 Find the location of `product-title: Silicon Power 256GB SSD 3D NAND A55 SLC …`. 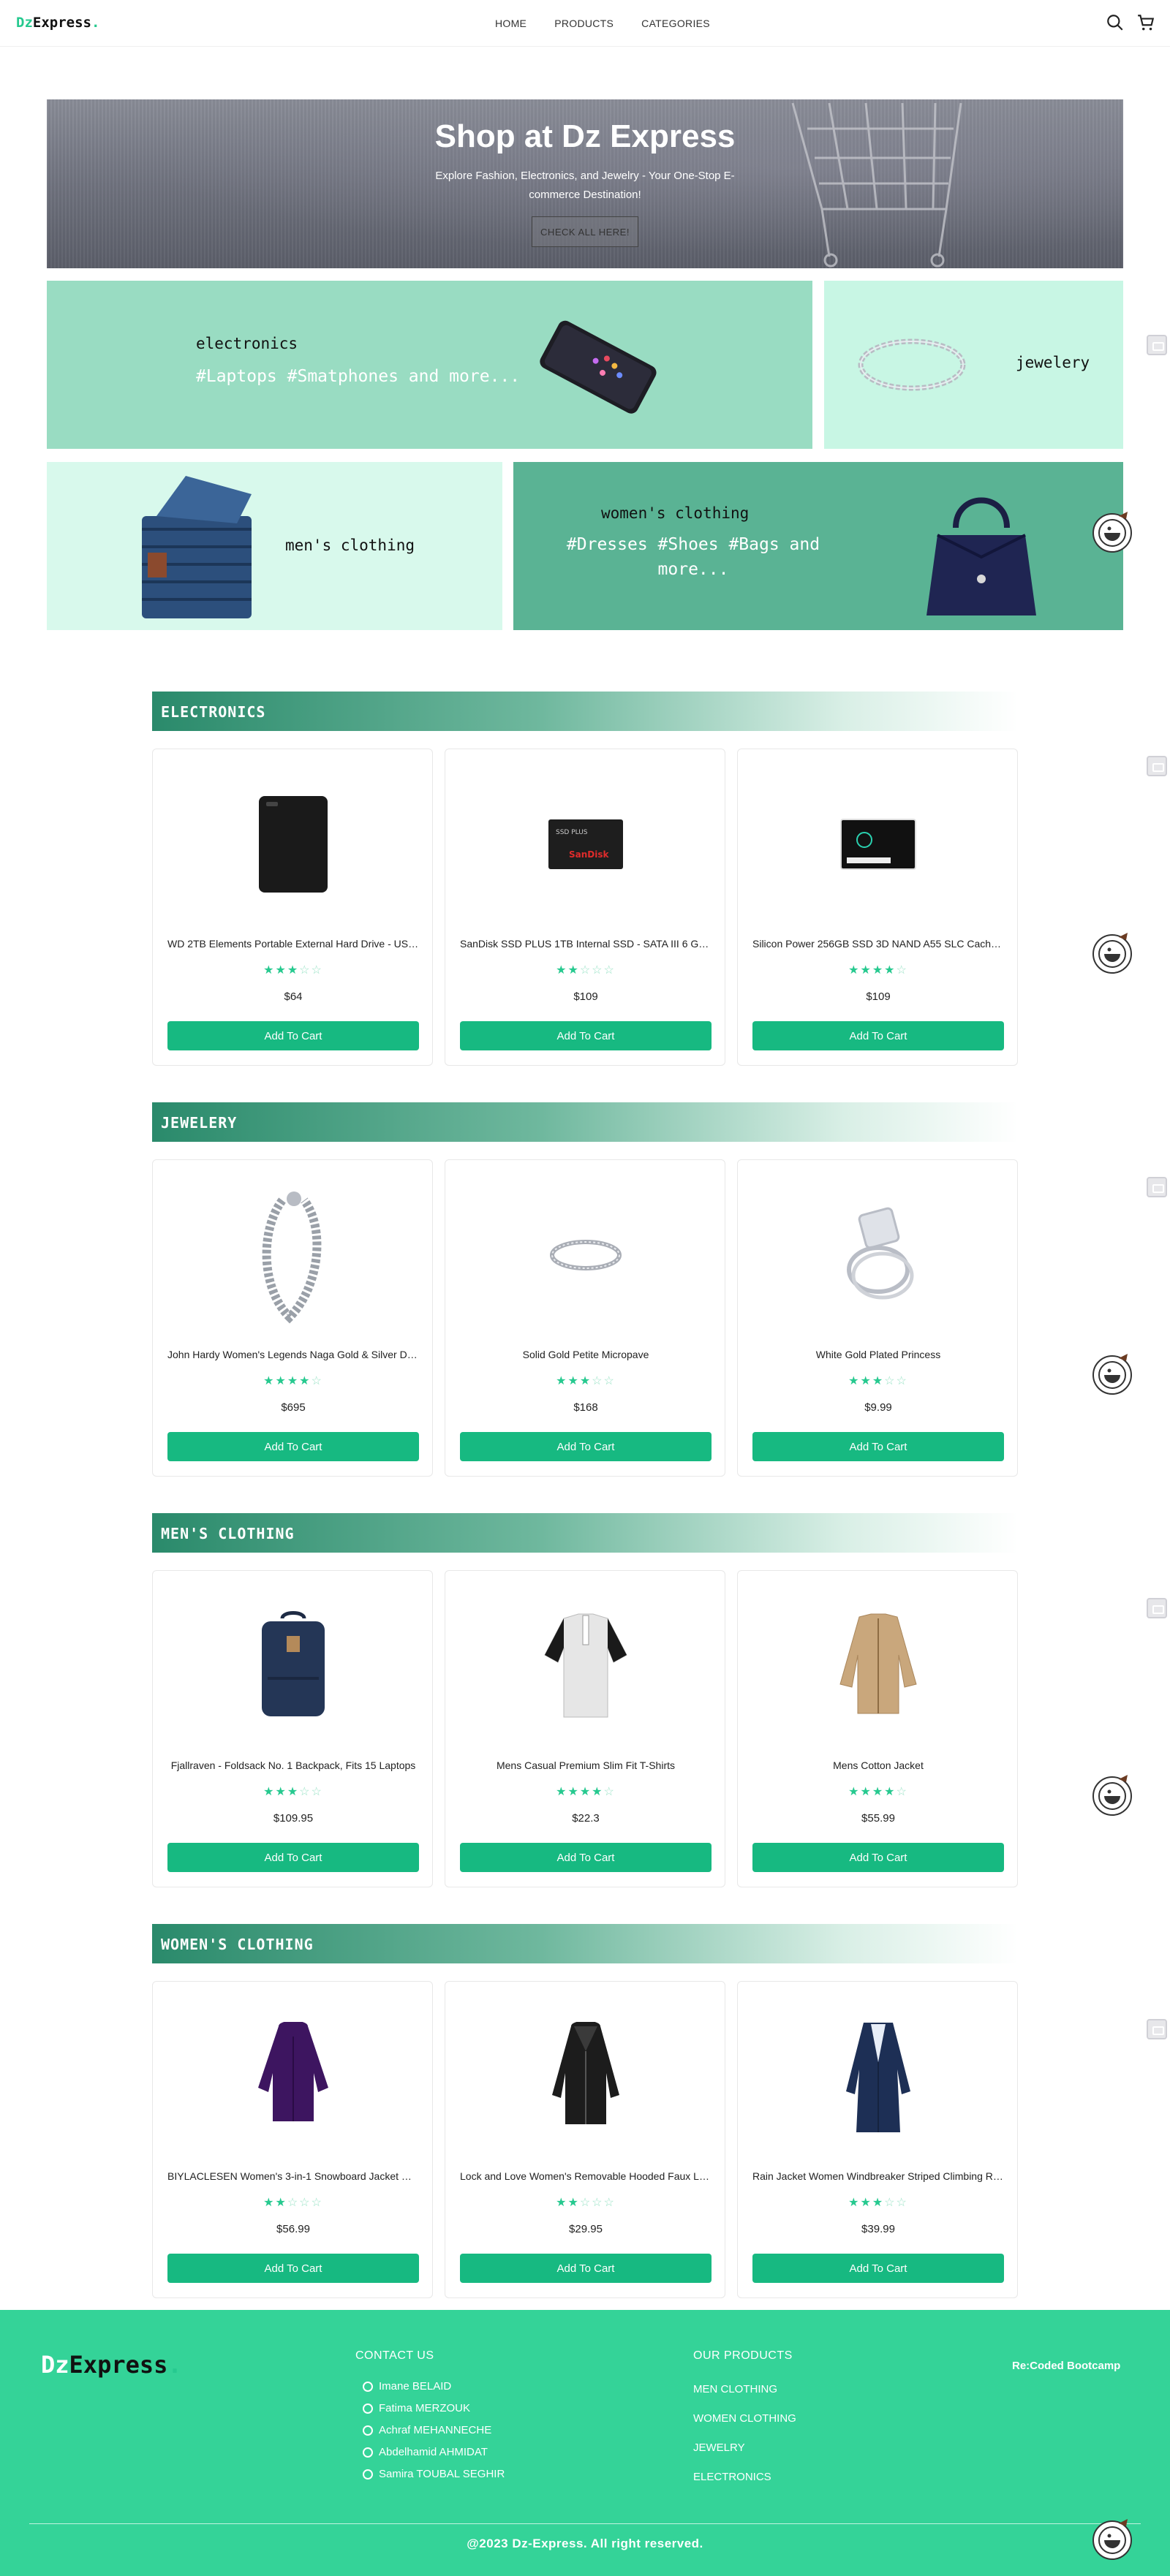

product-title: Silicon Power 256GB SSD 3D NAND A55 SLC … is located at coordinates (878, 944).